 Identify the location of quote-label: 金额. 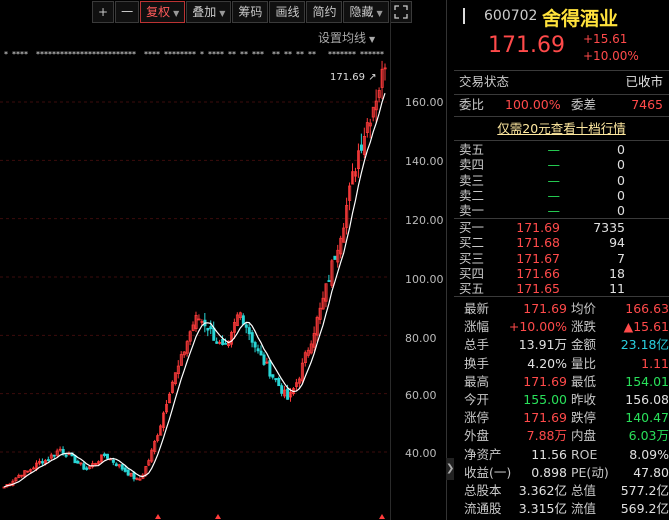
(584, 345).